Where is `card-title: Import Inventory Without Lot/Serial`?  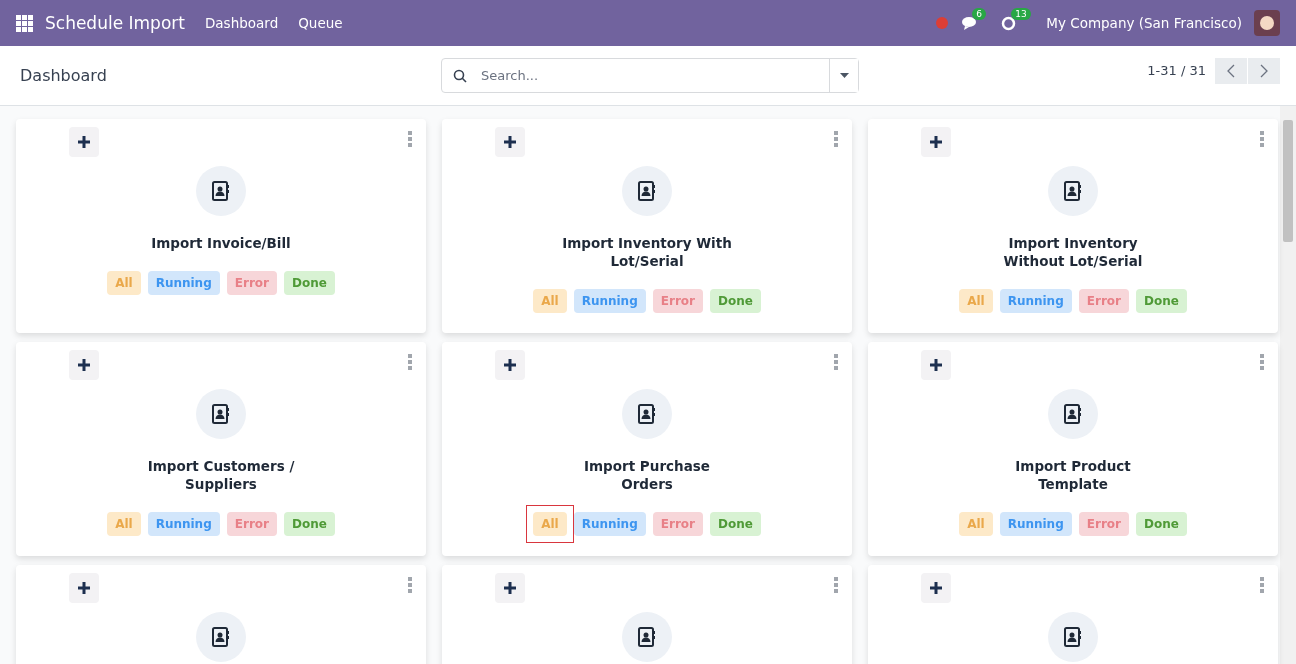 card-title: Import Inventory Without Lot/Serial is located at coordinates (1073, 252).